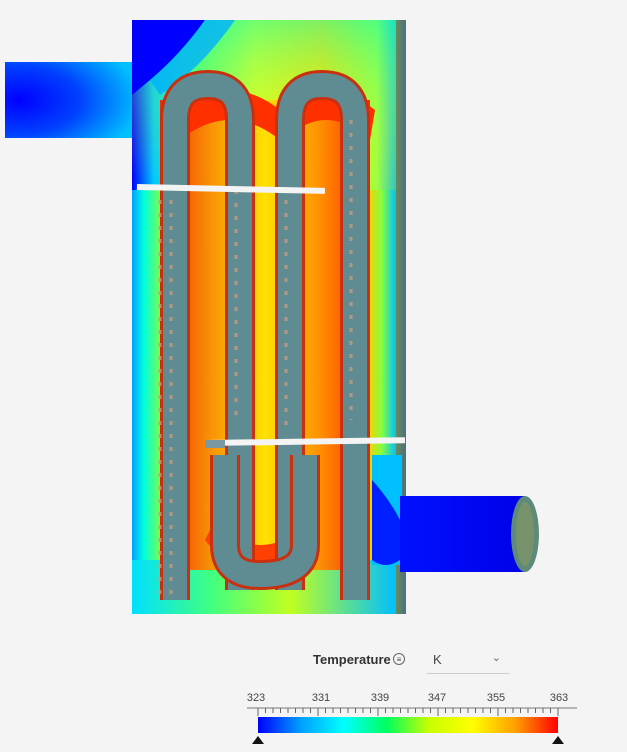 The image size is (627, 752). Describe the element at coordinates (468, 660) in the screenshot. I see `unit-select: K ⌄` at that location.